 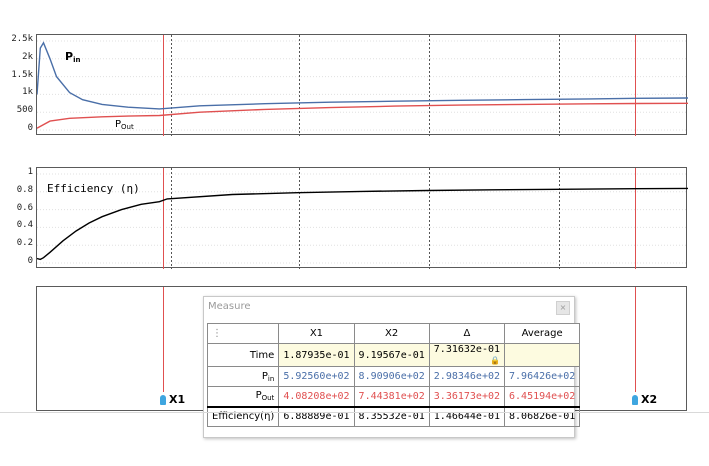 What do you see at coordinates (243, 333) in the screenshot?
I see `table-menu-button: ⋮` at bounding box center [243, 333].